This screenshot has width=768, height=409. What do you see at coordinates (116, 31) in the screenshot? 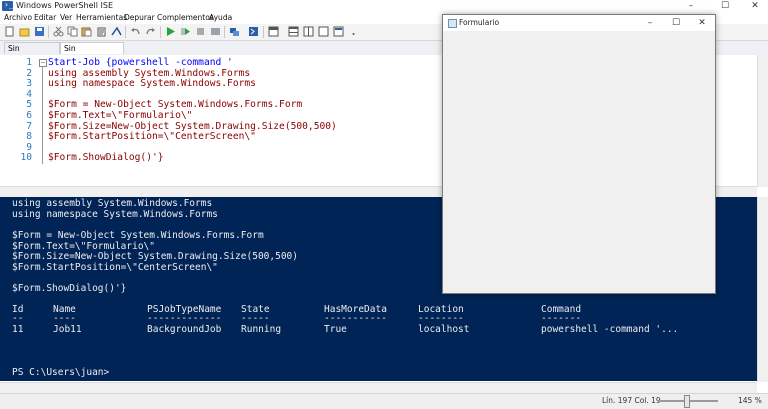
I see `run-icon-alt` at bounding box center [116, 31].